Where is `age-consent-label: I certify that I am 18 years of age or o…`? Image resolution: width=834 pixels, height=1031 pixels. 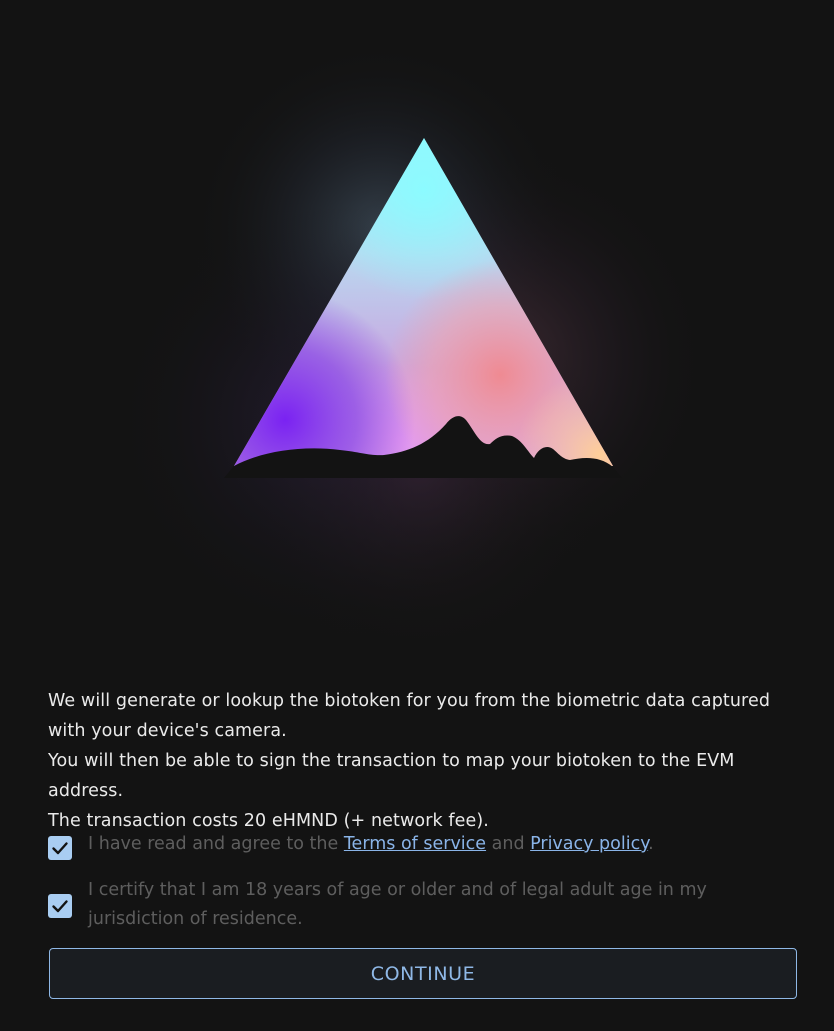
age-consent-label: I certify that I am 18 years of age or o… is located at coordinates (397, 904).